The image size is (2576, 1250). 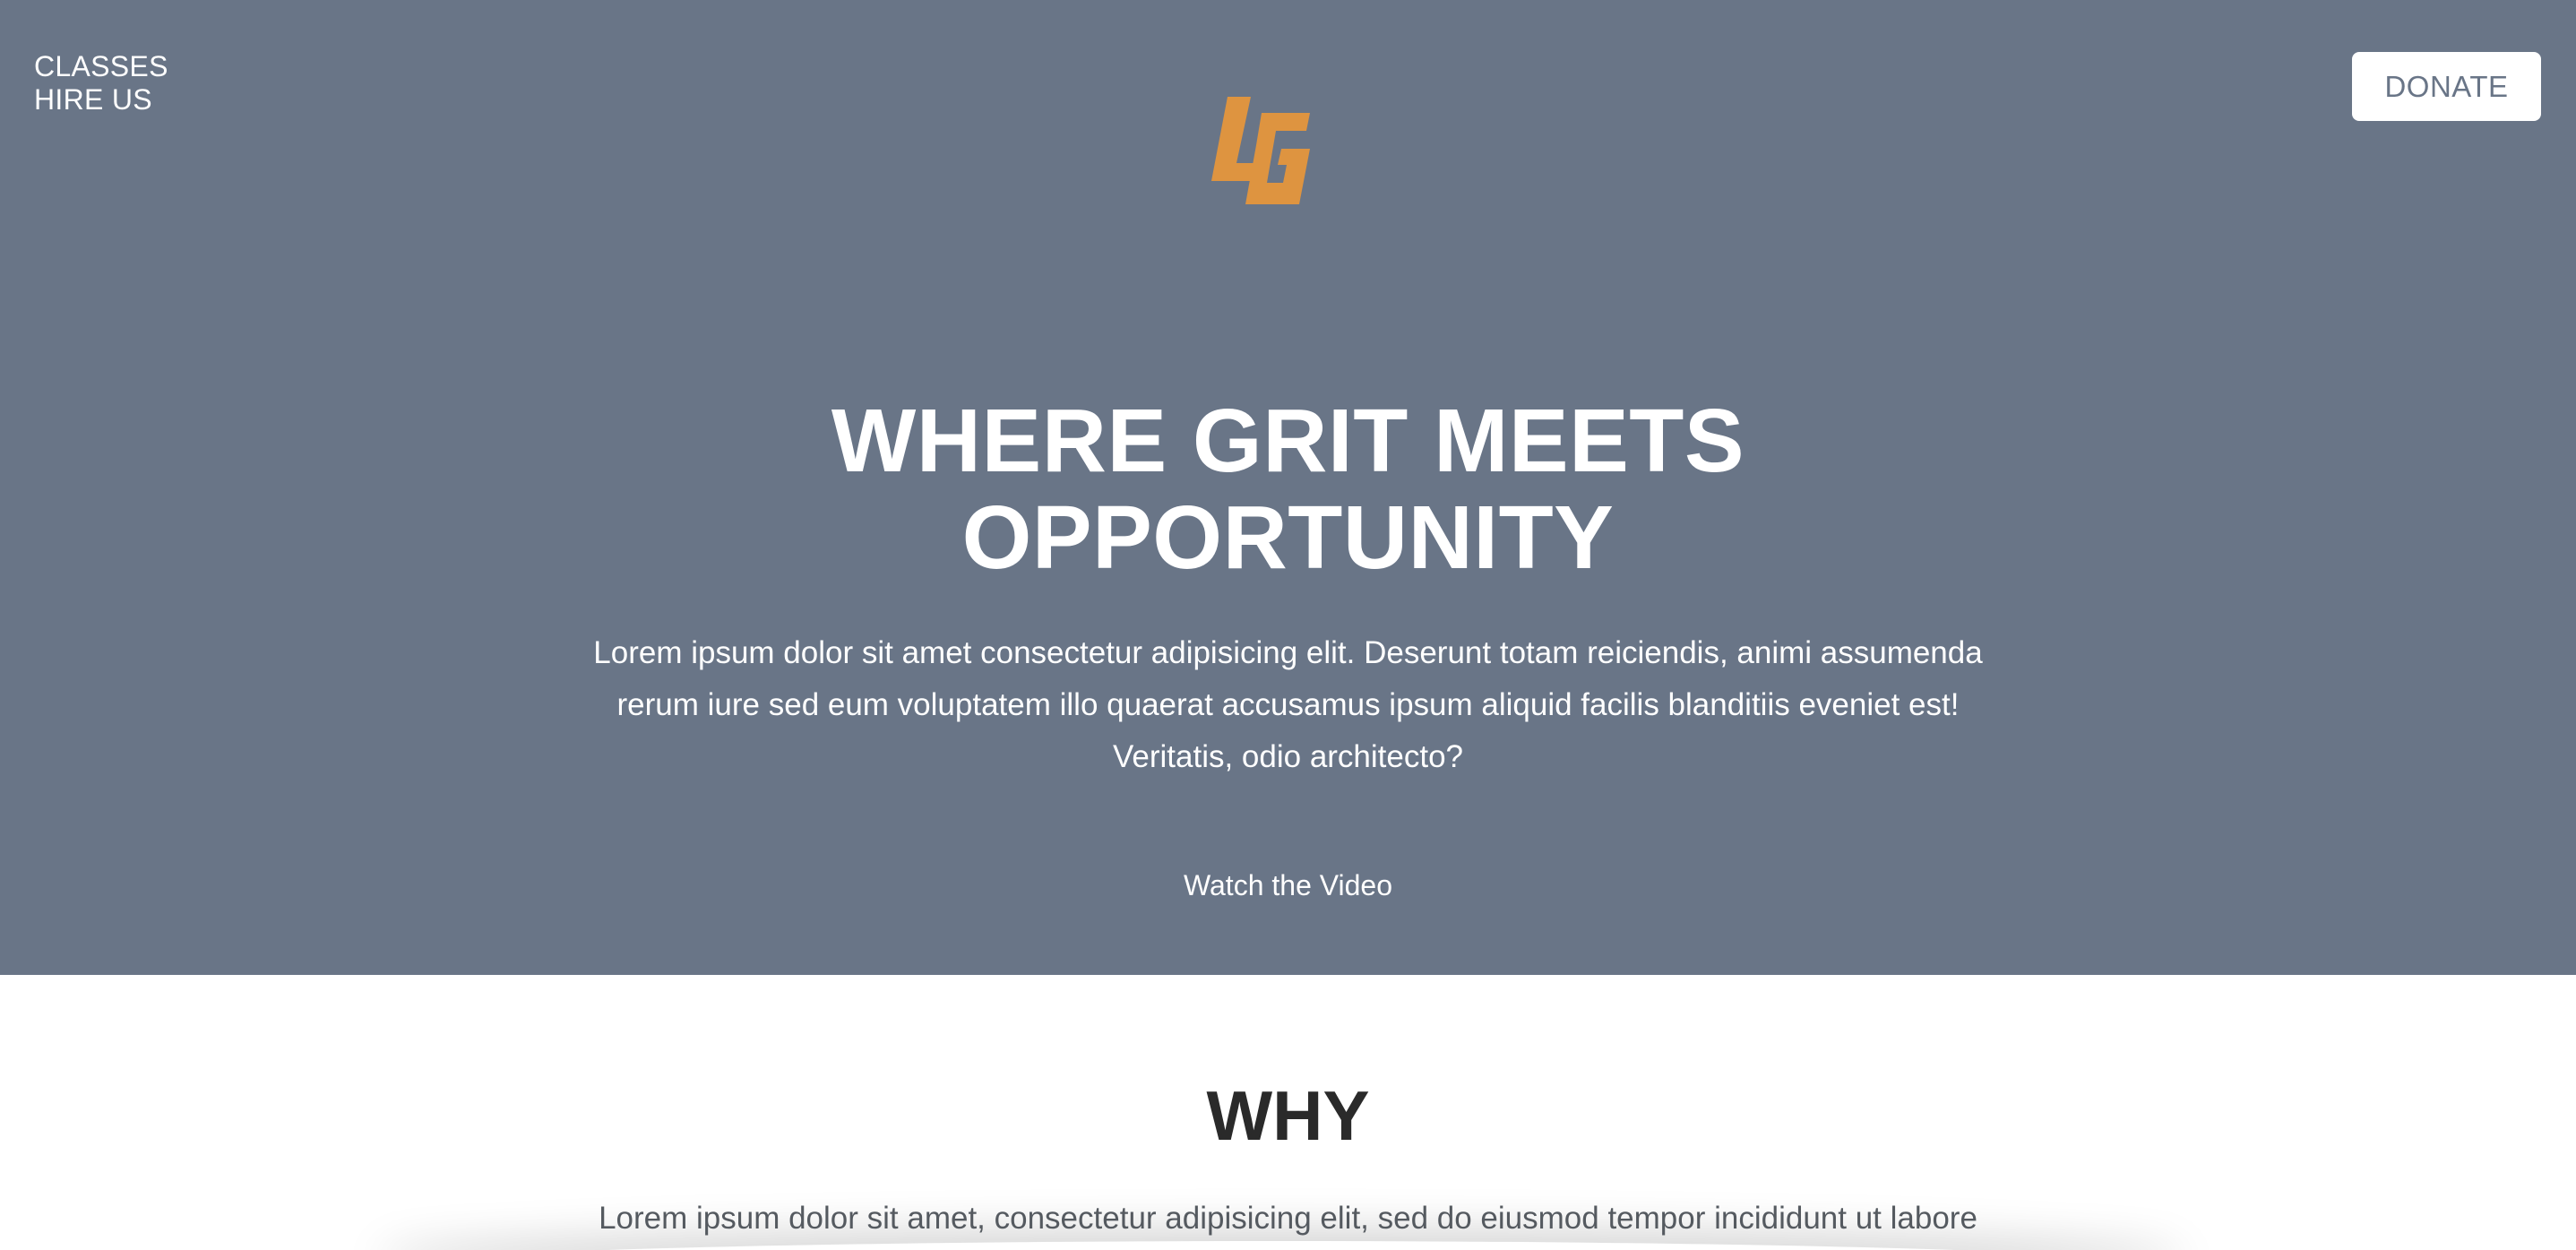 I want to click on why-title: WHY, so click(x=1288, y=1116).